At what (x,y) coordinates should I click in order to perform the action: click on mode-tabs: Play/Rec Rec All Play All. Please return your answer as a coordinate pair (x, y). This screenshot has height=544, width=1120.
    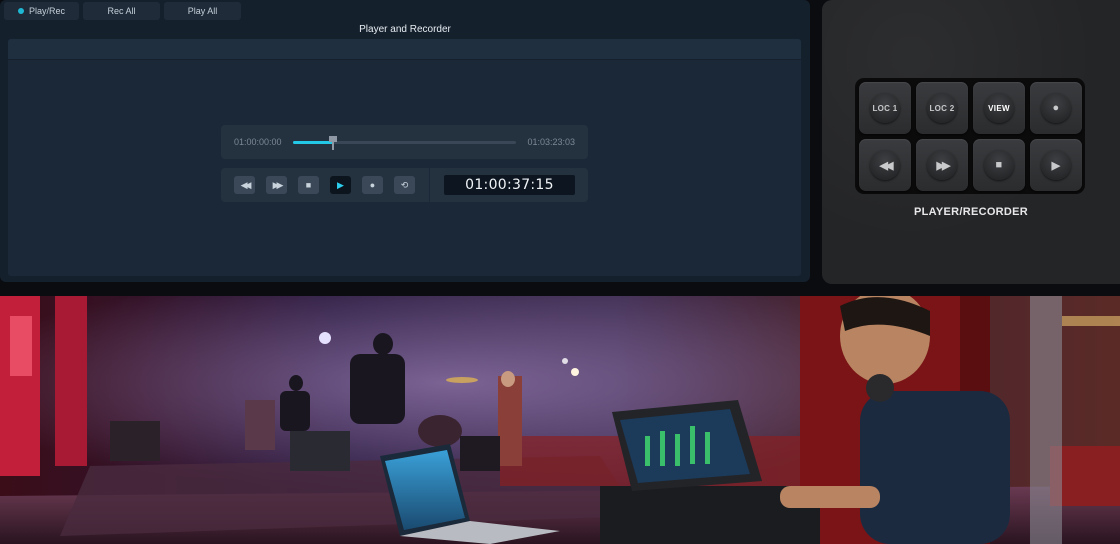
    Looking at the image, I should click on (122, 11).